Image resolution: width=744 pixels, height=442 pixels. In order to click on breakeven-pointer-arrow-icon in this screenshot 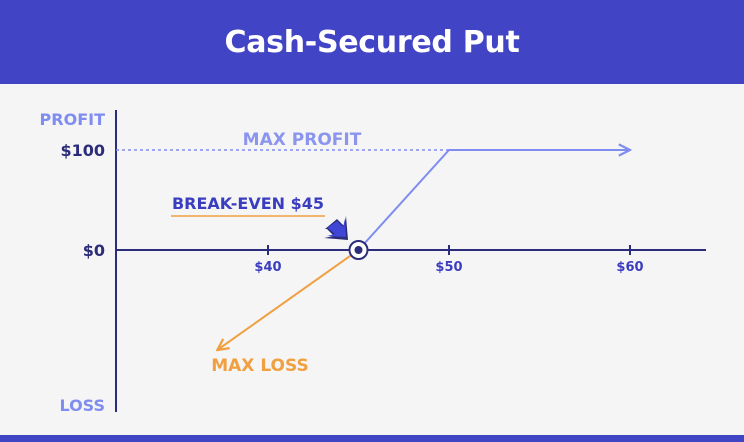, I will do `click(336, 228)`.